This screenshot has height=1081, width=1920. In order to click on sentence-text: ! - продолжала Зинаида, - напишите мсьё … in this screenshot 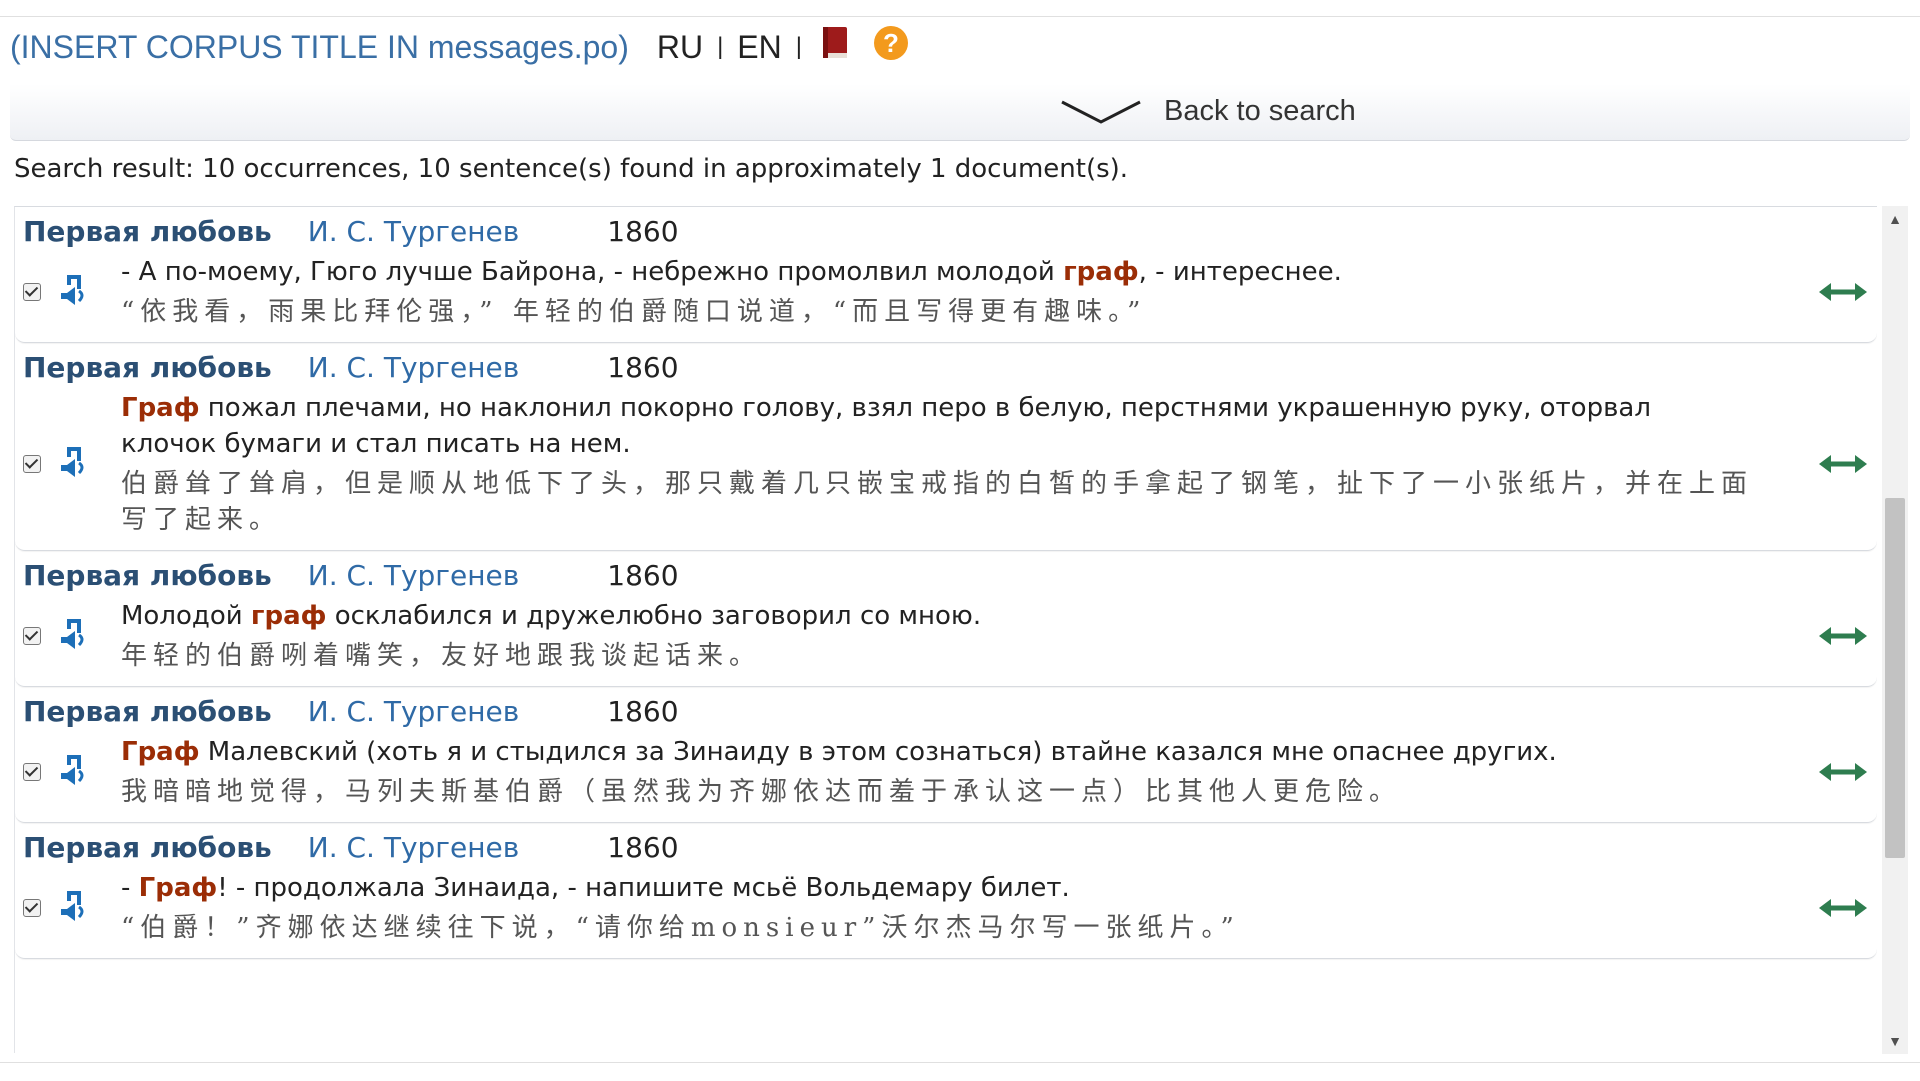, I will do `click(643, 888)`.